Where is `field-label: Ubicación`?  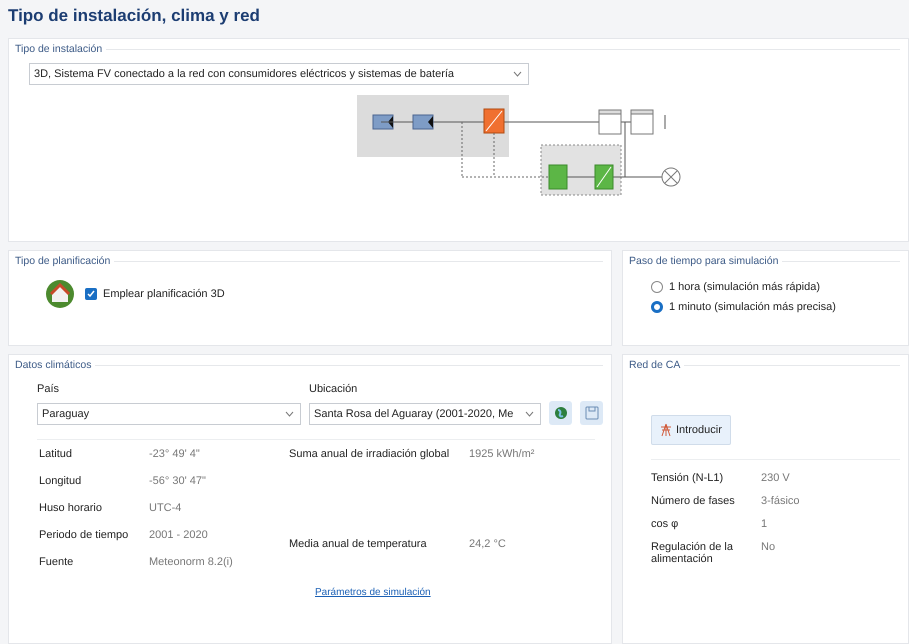 field-label: Ubicación is located at coordinates (333, 389).